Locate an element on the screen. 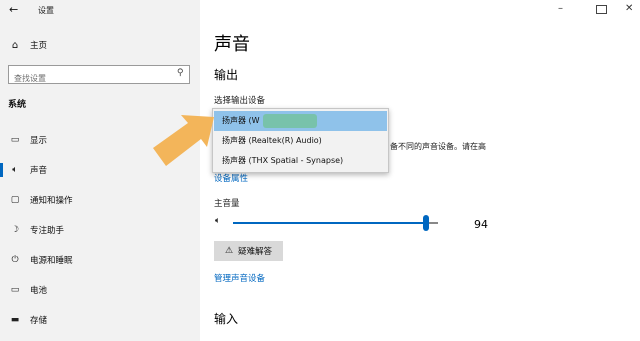  sidebar-item-label: 主页 is located at coordinates (39, 46).